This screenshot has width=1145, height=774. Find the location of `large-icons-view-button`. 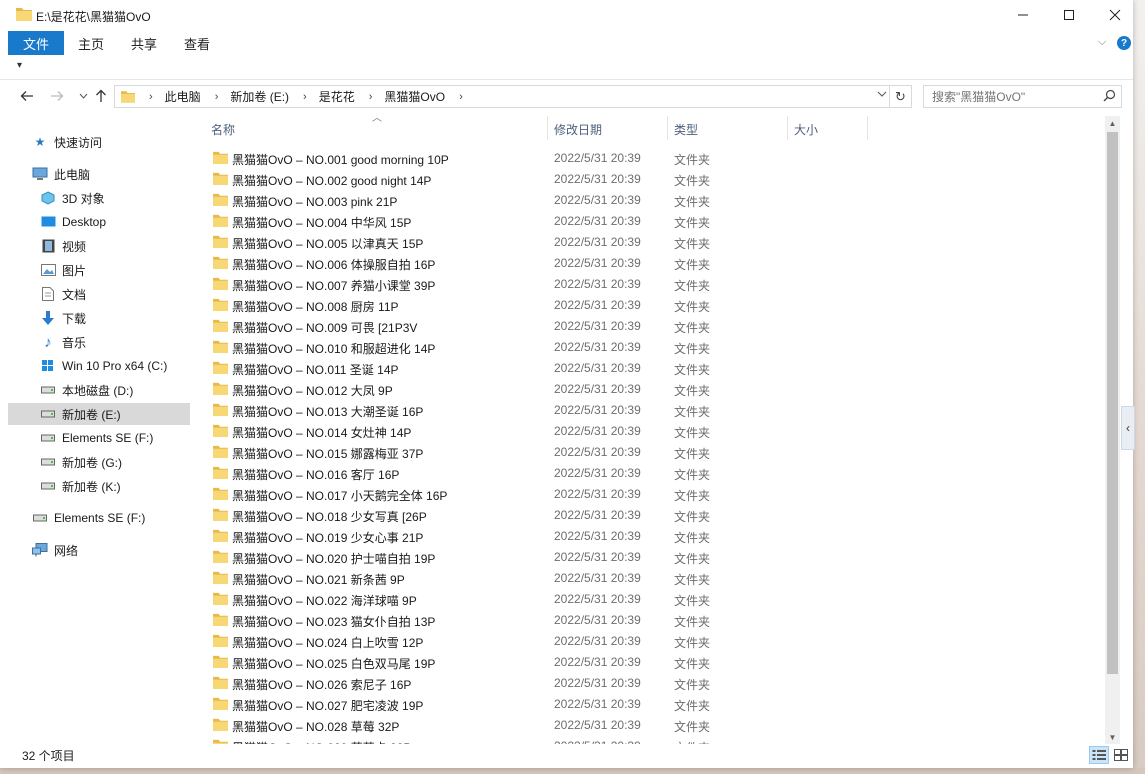

large-icons-view-button is located at coordinates (1121, 755).